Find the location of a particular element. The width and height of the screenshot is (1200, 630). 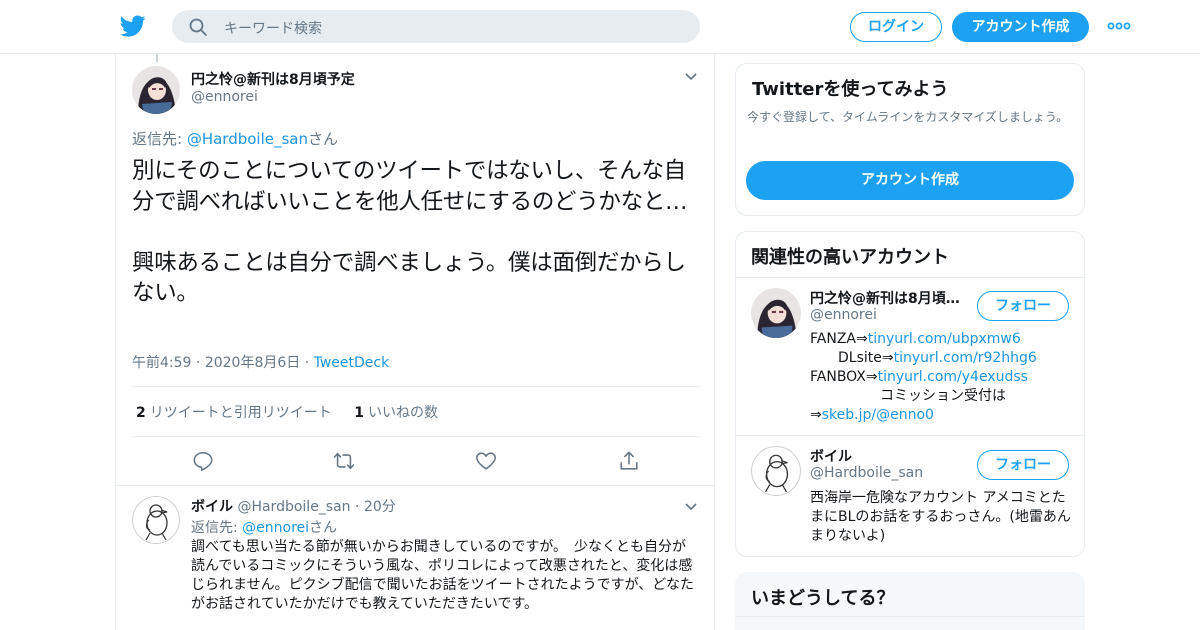

twitter-logo-icon is located at coordinates (133, 26).